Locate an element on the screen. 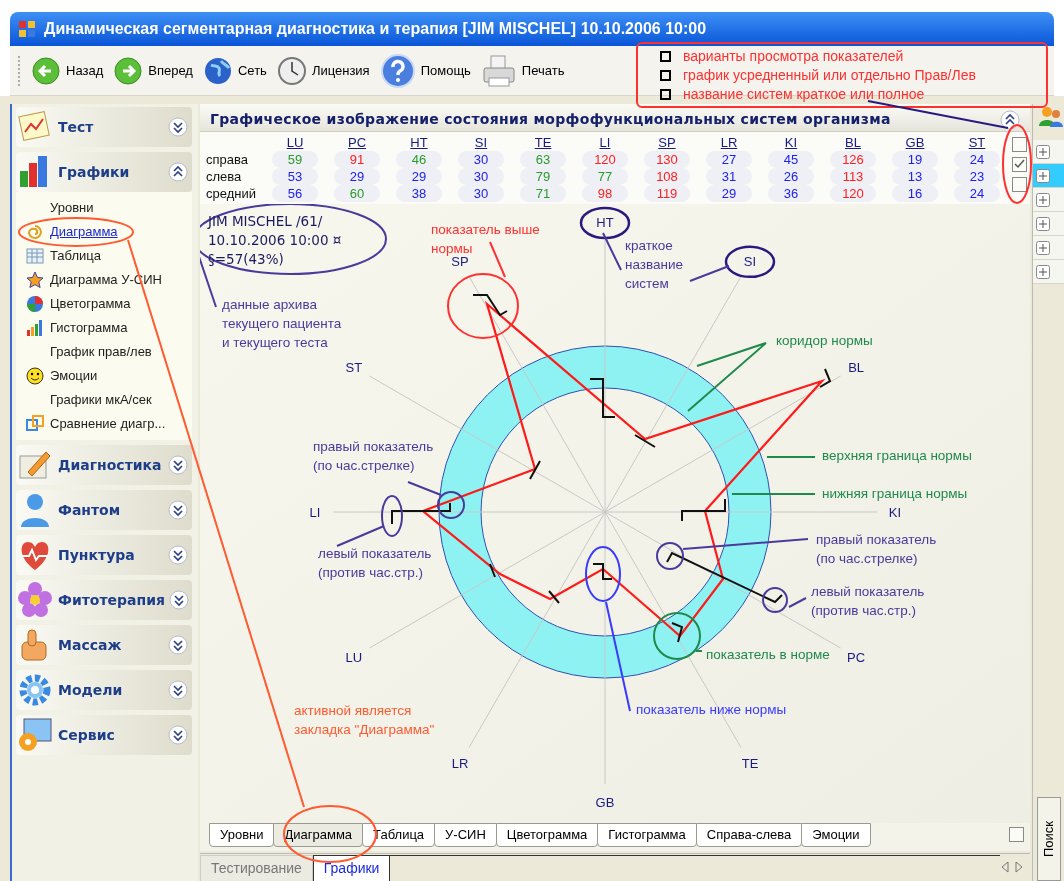 The image size is (1064, 881). annotation-text: верхняя граница нормы is located at coordinates (897, 455).